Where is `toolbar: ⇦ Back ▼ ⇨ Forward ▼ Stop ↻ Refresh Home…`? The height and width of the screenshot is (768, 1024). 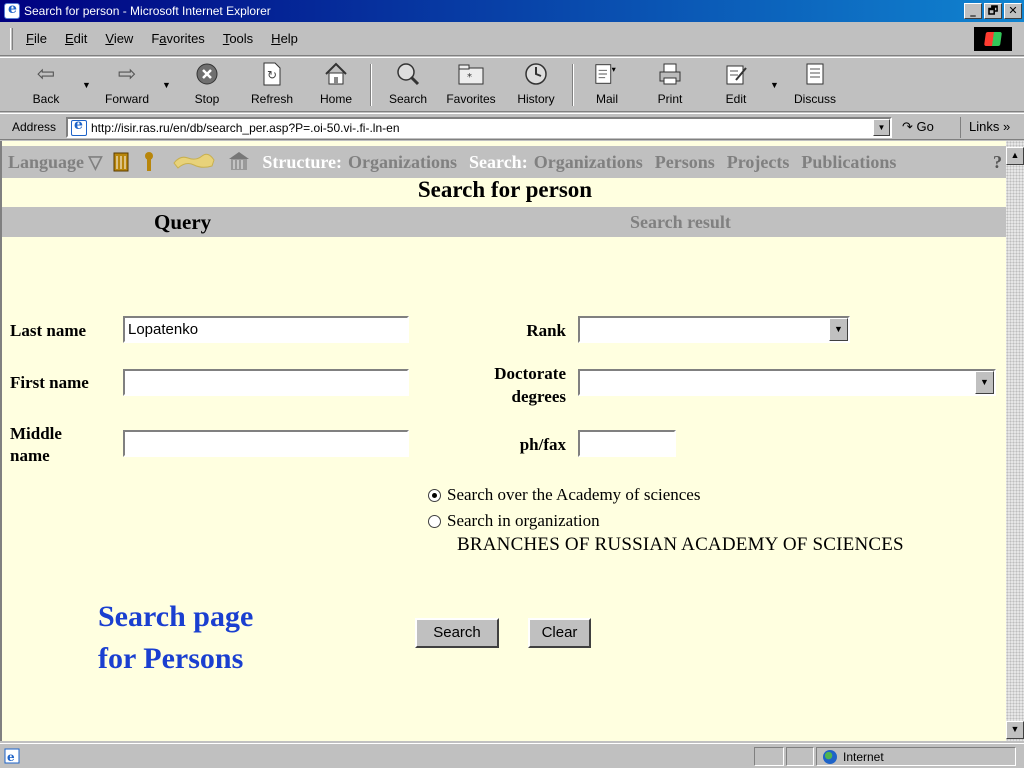 toolbar: ⇦ Back ▼ ⇨ Forward ▼ Stop ↻ Refresh Home… is located at coordinates (512, 84).